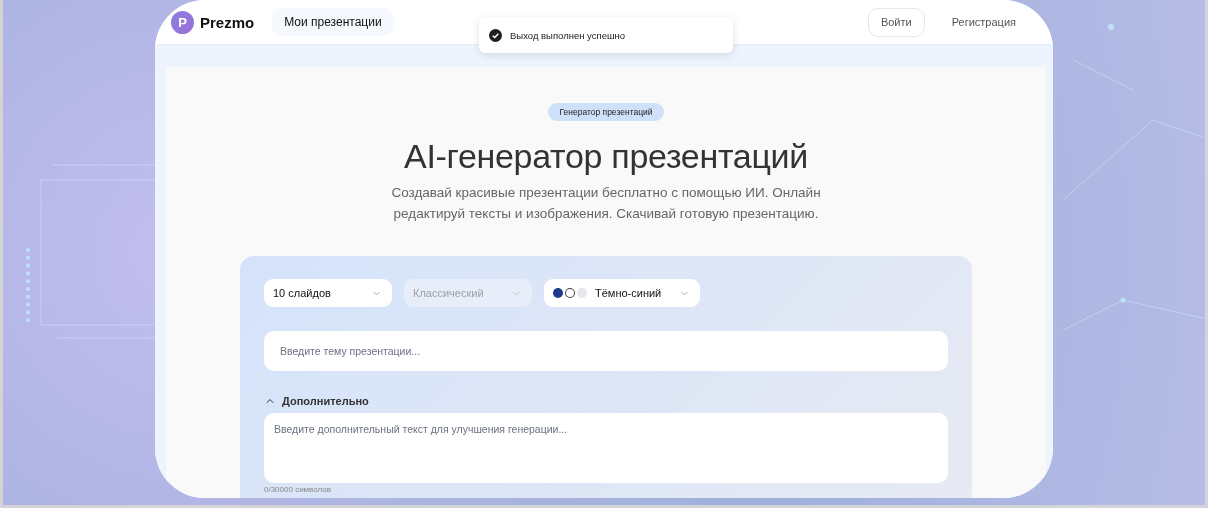 The image size is (1208, 508). What do you see at coordinates (328, 293) in the screenshot?
I see `dropdown-select: 10 слайдов` at bounding box center [328, 293].